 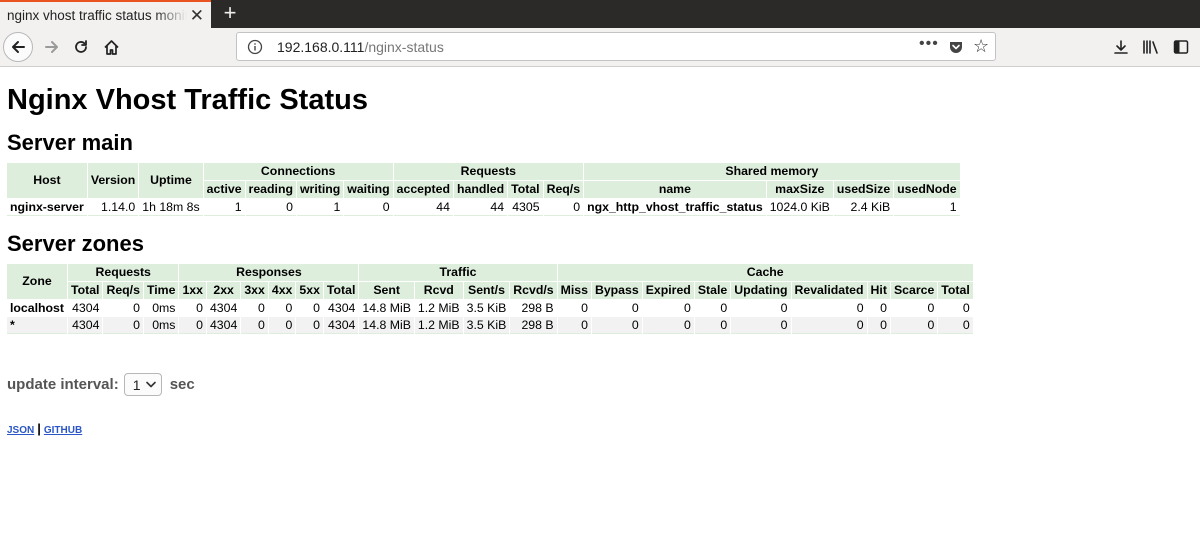 What do you see at coordinates (981, 46) in the screenshot?
I see `bookmark-star-icon: ☆` at bounding box center [981, 46].